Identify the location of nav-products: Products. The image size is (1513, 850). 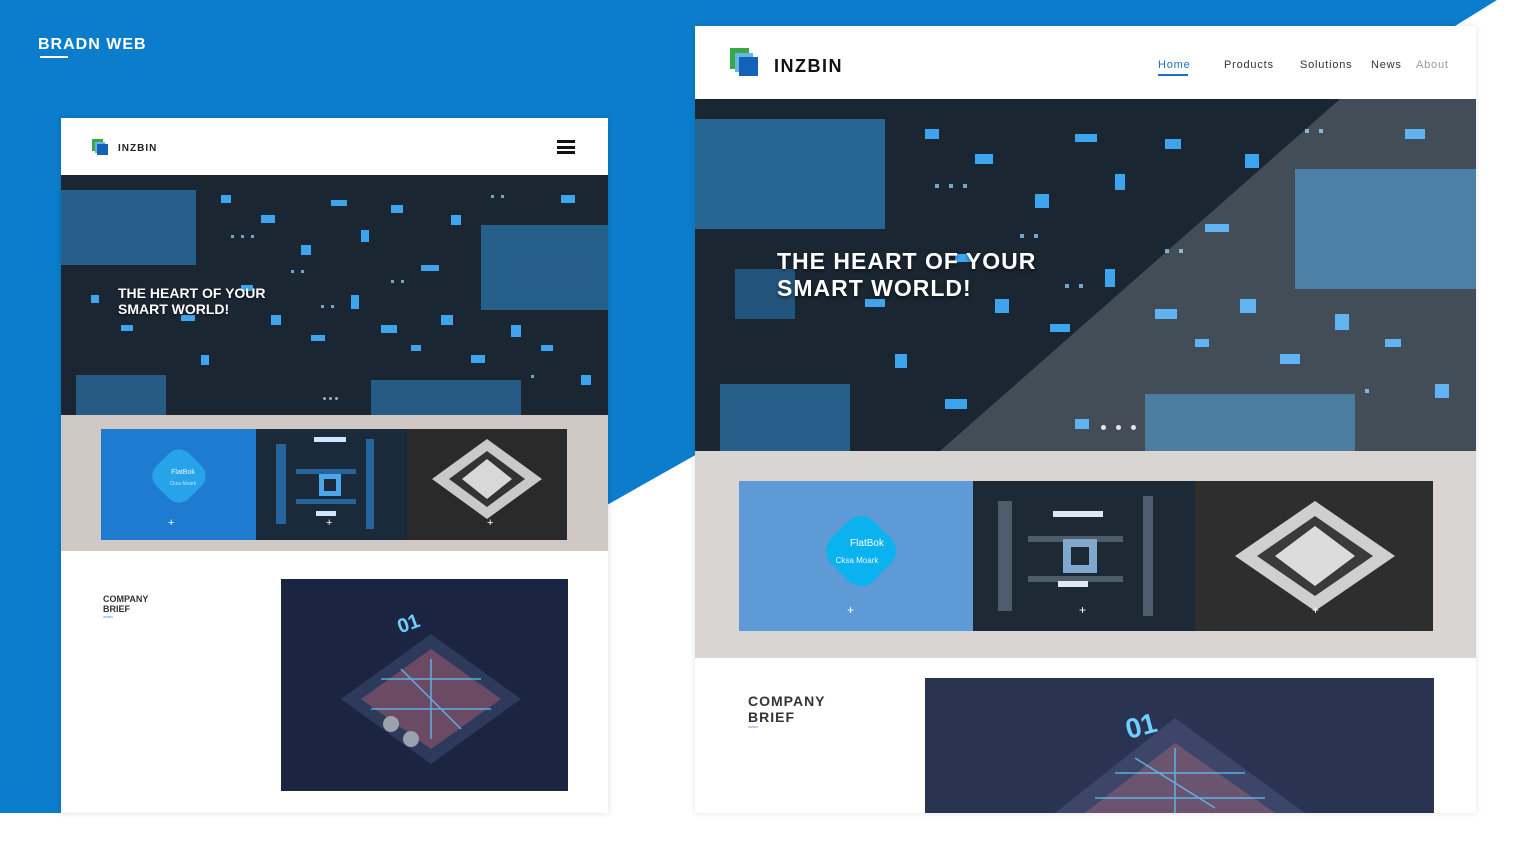
(1249, 65).